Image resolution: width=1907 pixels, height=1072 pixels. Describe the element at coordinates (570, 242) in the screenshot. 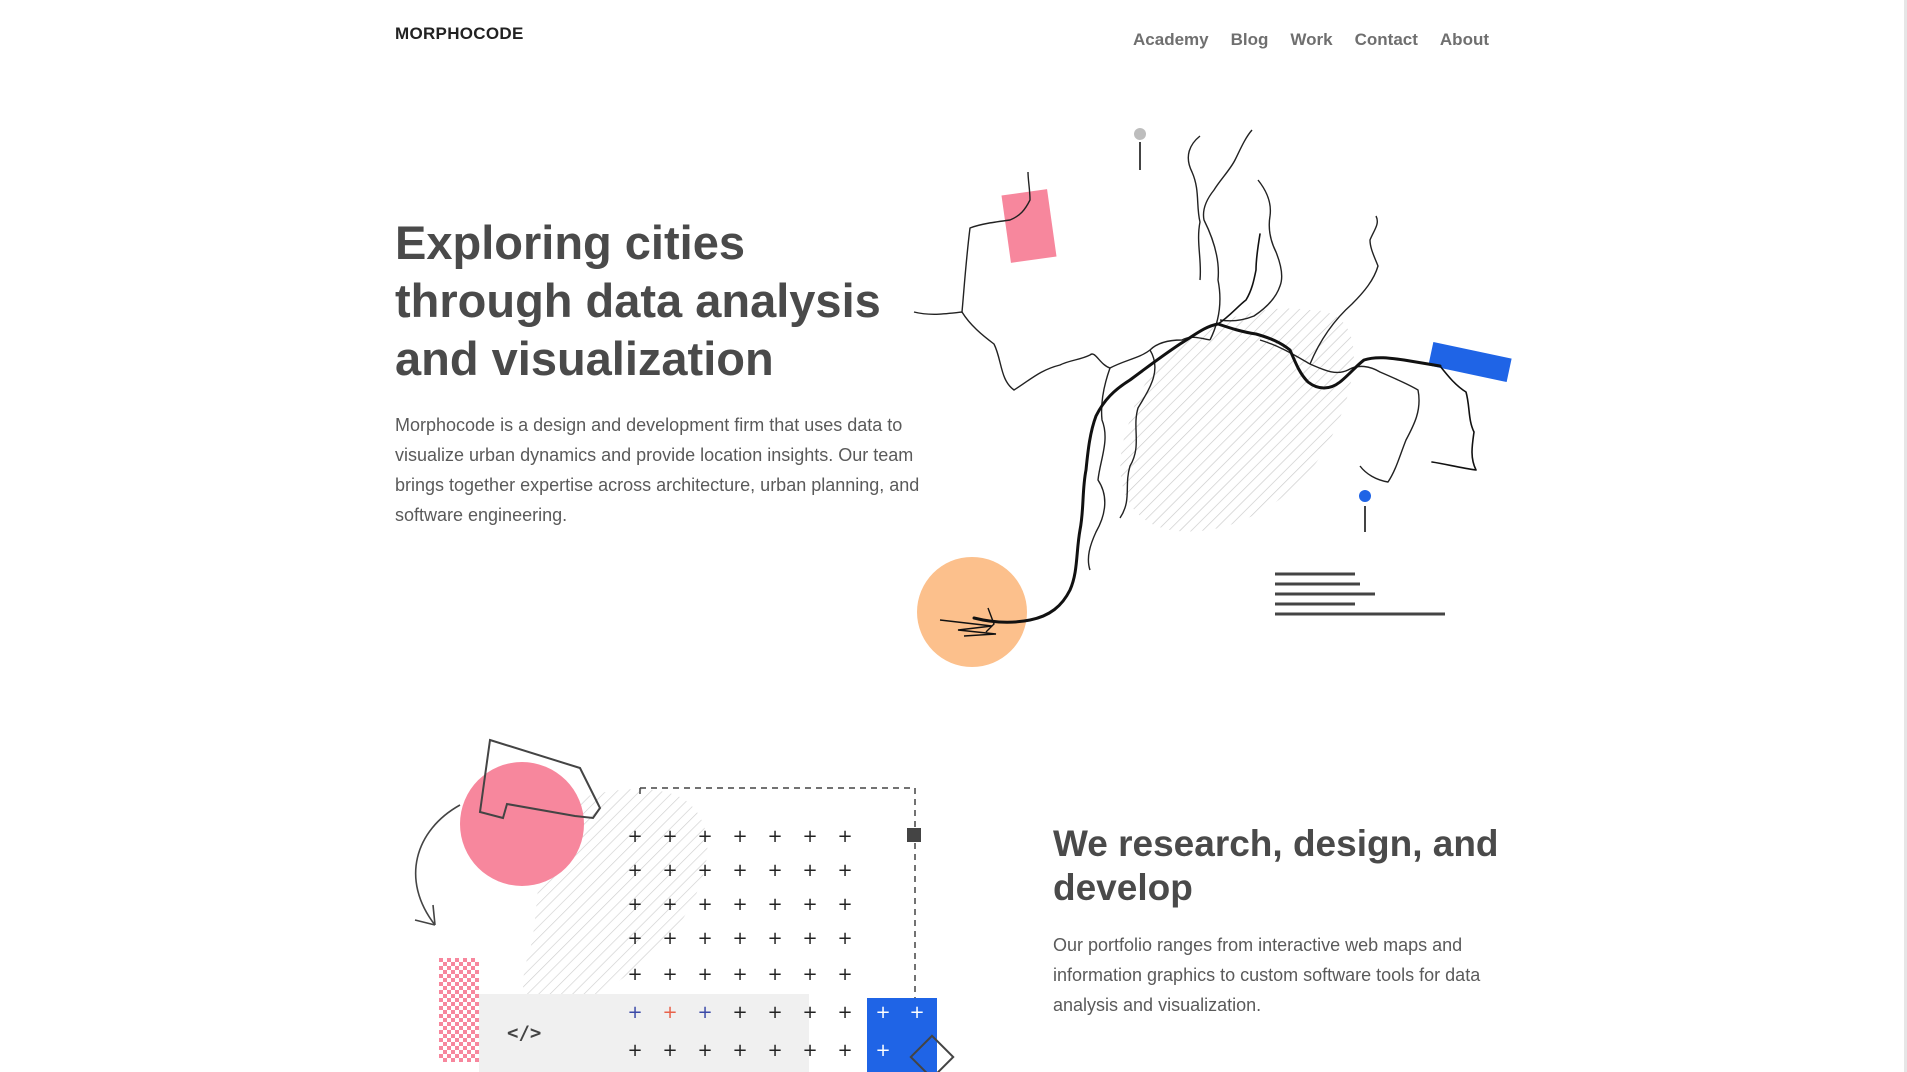

I see `hero-title-line: Exploring cities` at that location.